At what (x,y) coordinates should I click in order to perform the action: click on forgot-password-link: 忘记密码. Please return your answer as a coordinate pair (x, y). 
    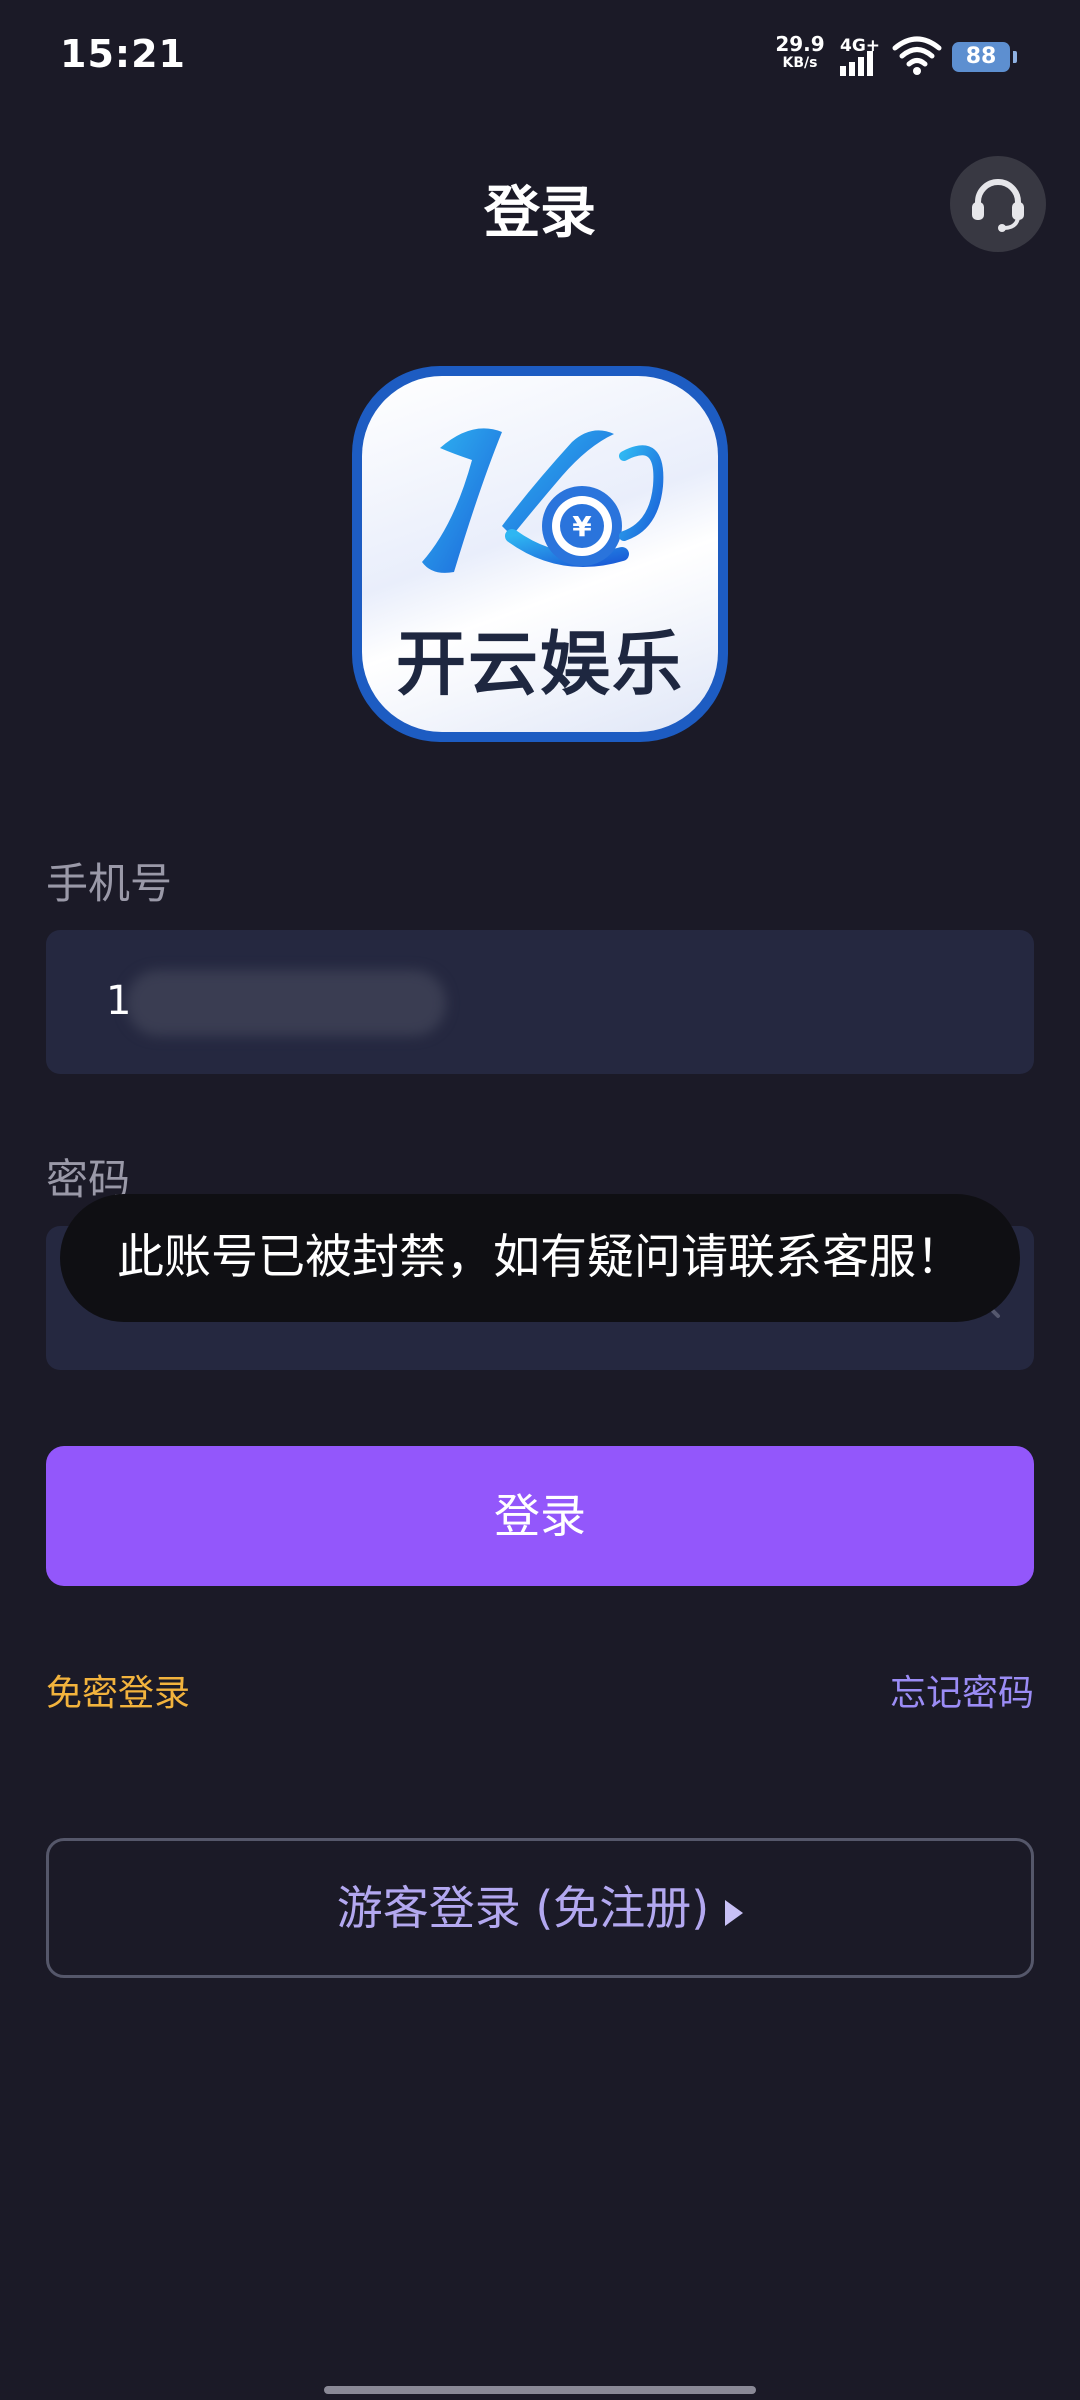
    Looking at the image, I should click on (962, 1690).